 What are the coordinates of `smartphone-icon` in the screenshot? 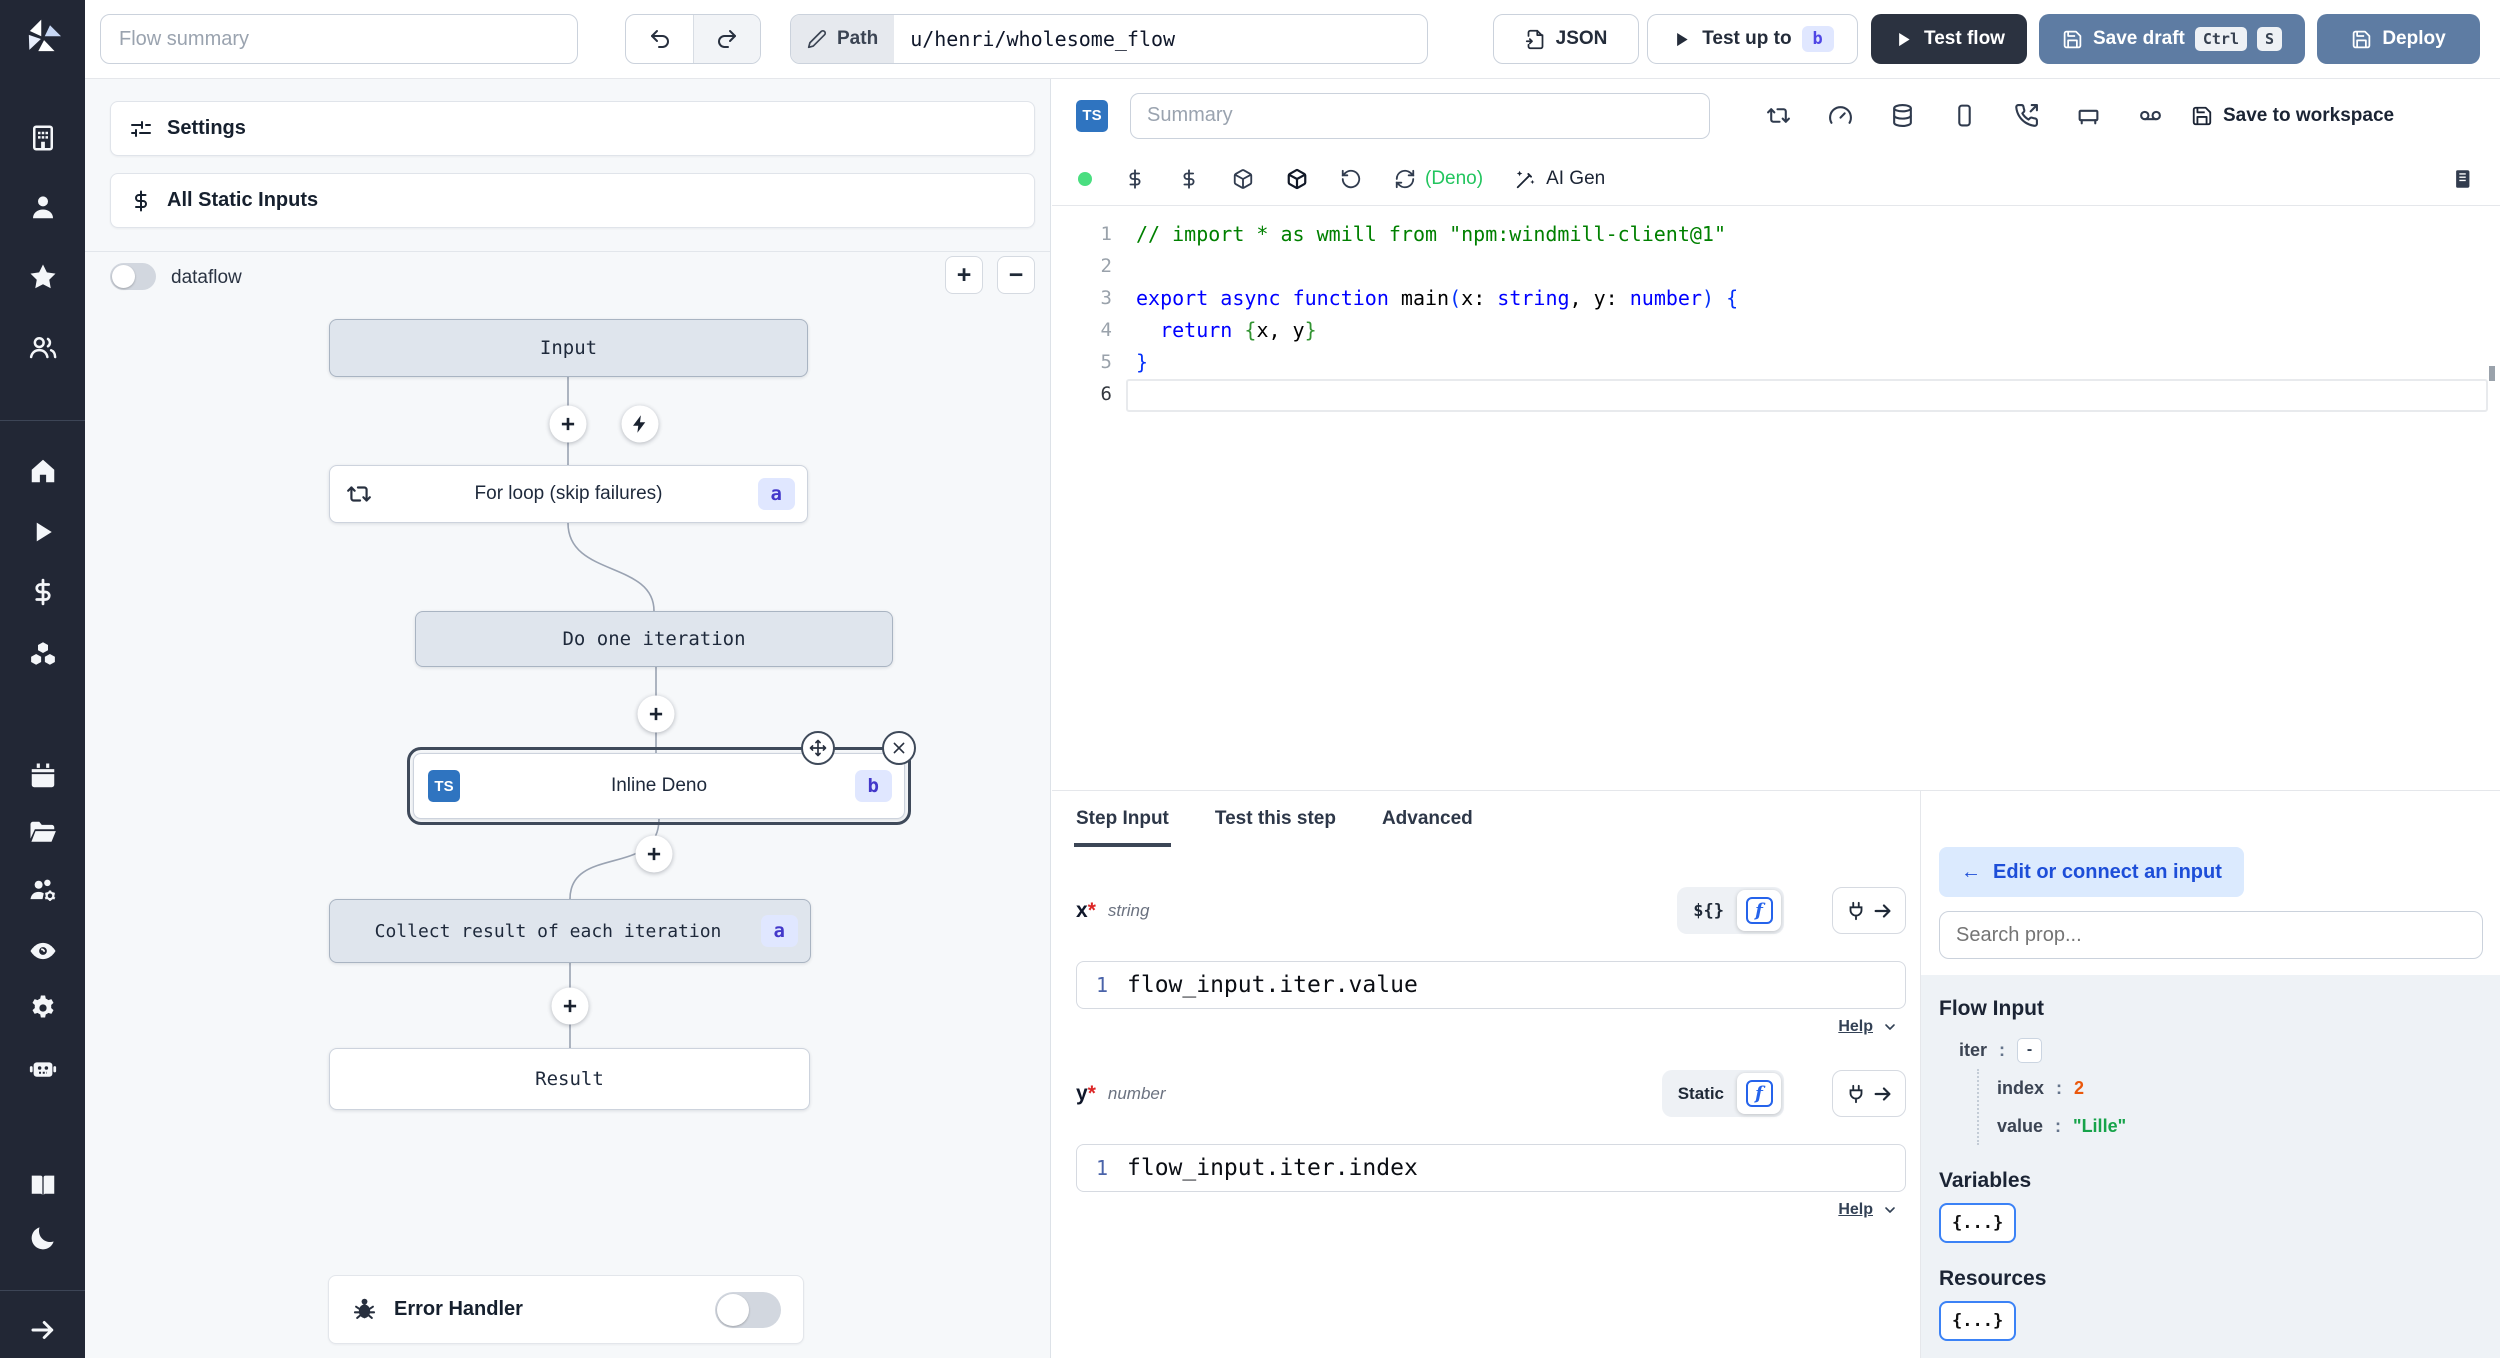 It's located at (1964, 115).